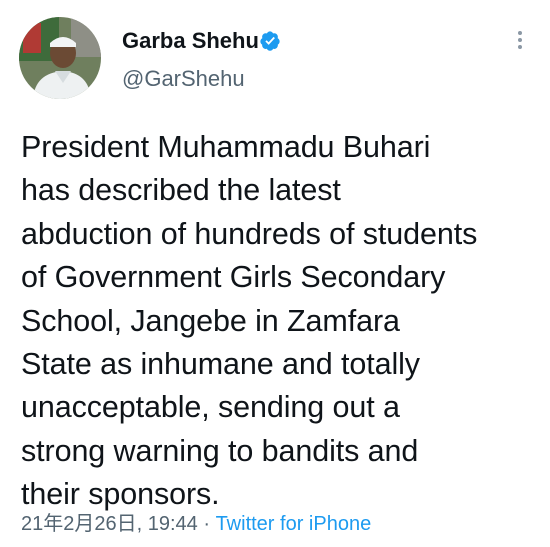  What do you see at coordinates (210, 320) in the screenshot?
I see `tweet-text-line: School, Jangebe in Zamfara` at bounding box center [210, 320].